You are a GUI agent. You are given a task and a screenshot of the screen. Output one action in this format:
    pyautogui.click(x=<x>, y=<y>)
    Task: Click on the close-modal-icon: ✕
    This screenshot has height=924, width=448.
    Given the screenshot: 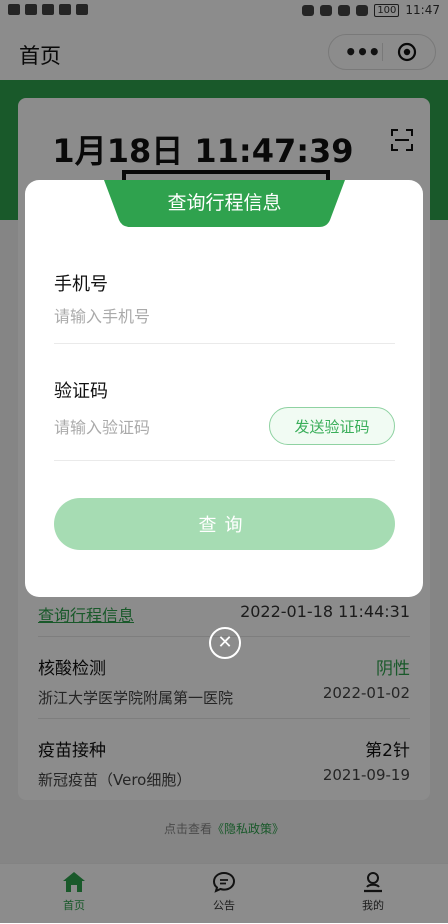 What is the action you would take?
    pyautogui.click(x=225, y=643)
    